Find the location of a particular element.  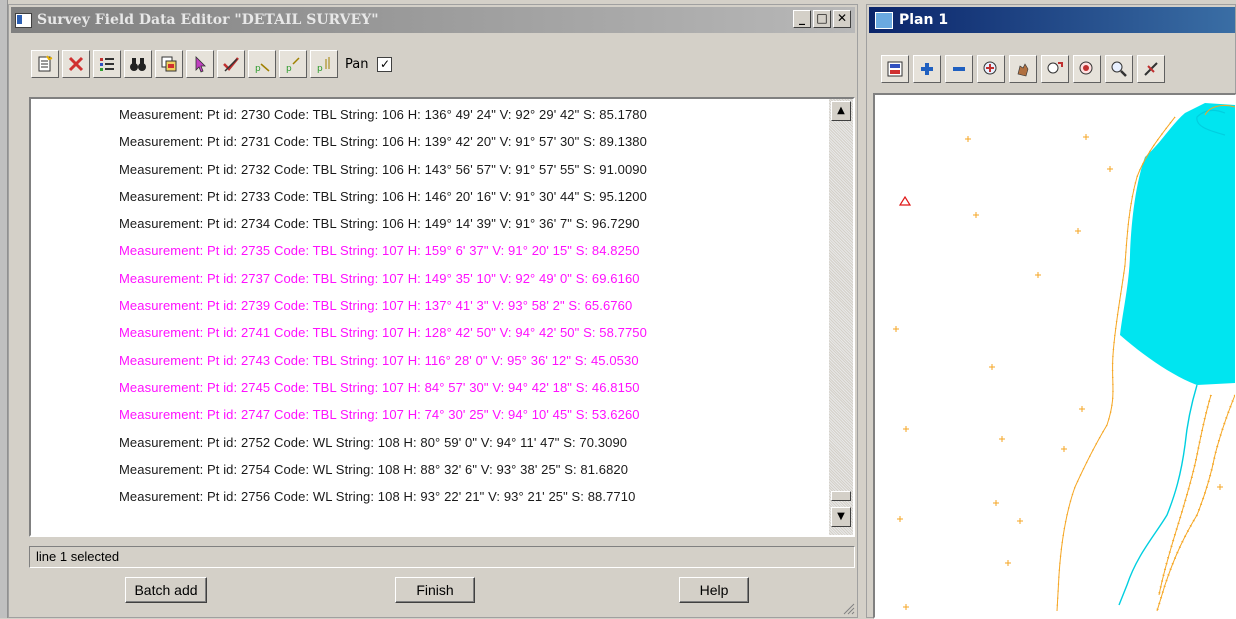

add-button is located at coordinates (927, 69).